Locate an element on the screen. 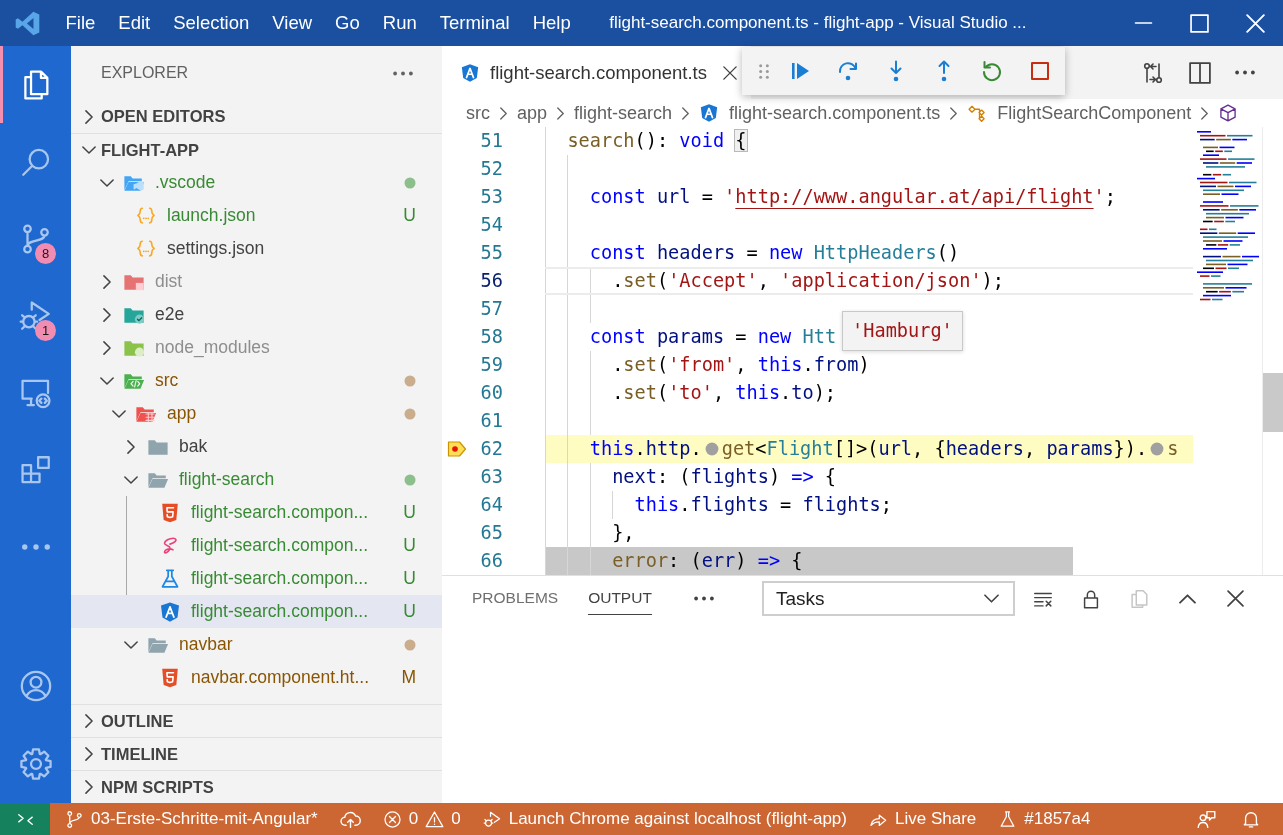 The width and height of the screenshot is (1283, 835). scrollbar-thumb is located at coordinates (1273, 402).